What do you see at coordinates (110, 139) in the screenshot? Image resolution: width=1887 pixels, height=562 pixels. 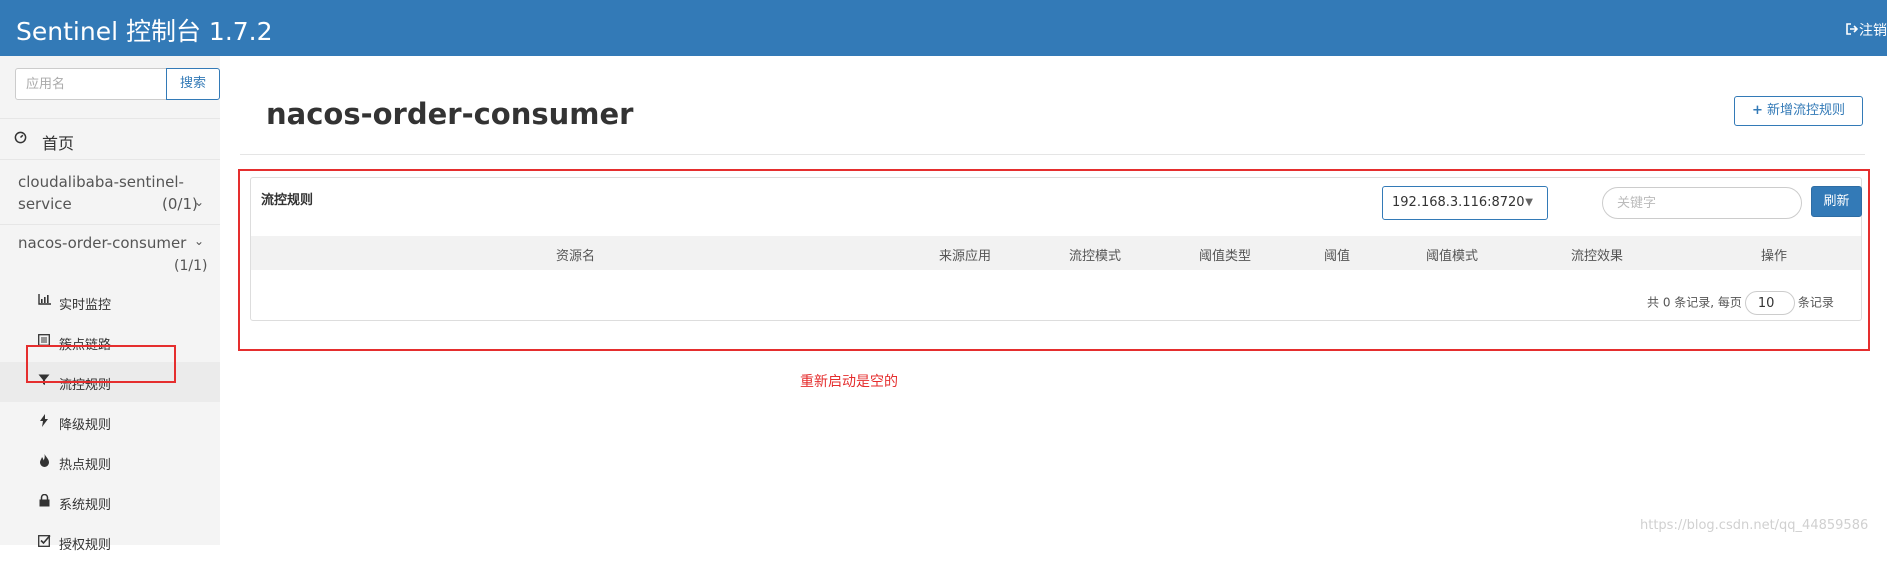 I see `sidebar-item-home: 首页` at bounding box center [110, 139].